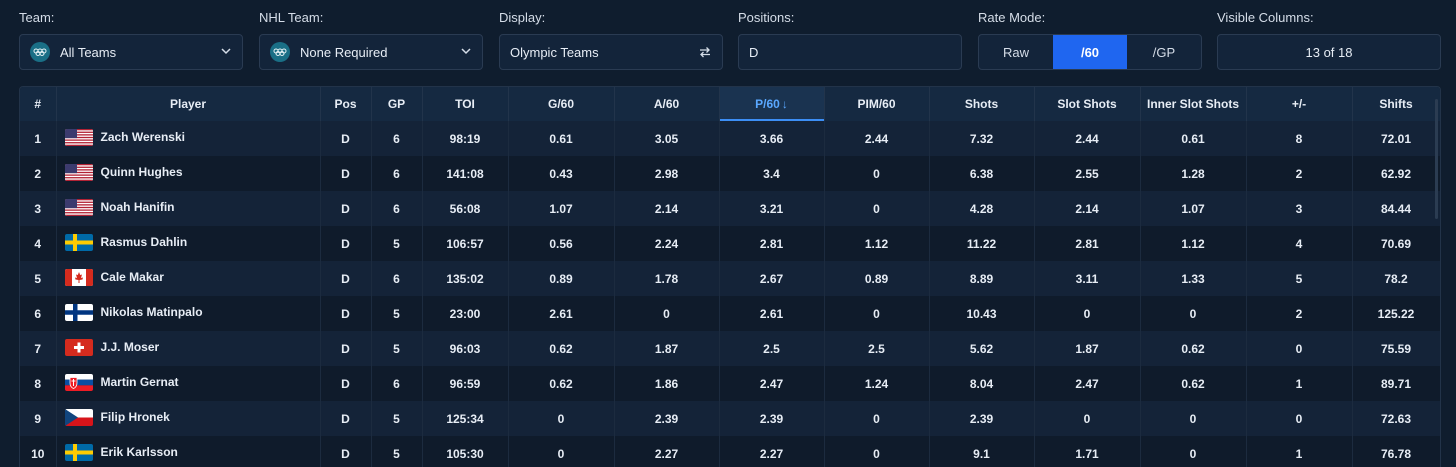 This screenshot has width=1456, height=467. Describe the element at coordinates (561, 313) in the screenshot. I see `cell-g60: 2.61` at that location.